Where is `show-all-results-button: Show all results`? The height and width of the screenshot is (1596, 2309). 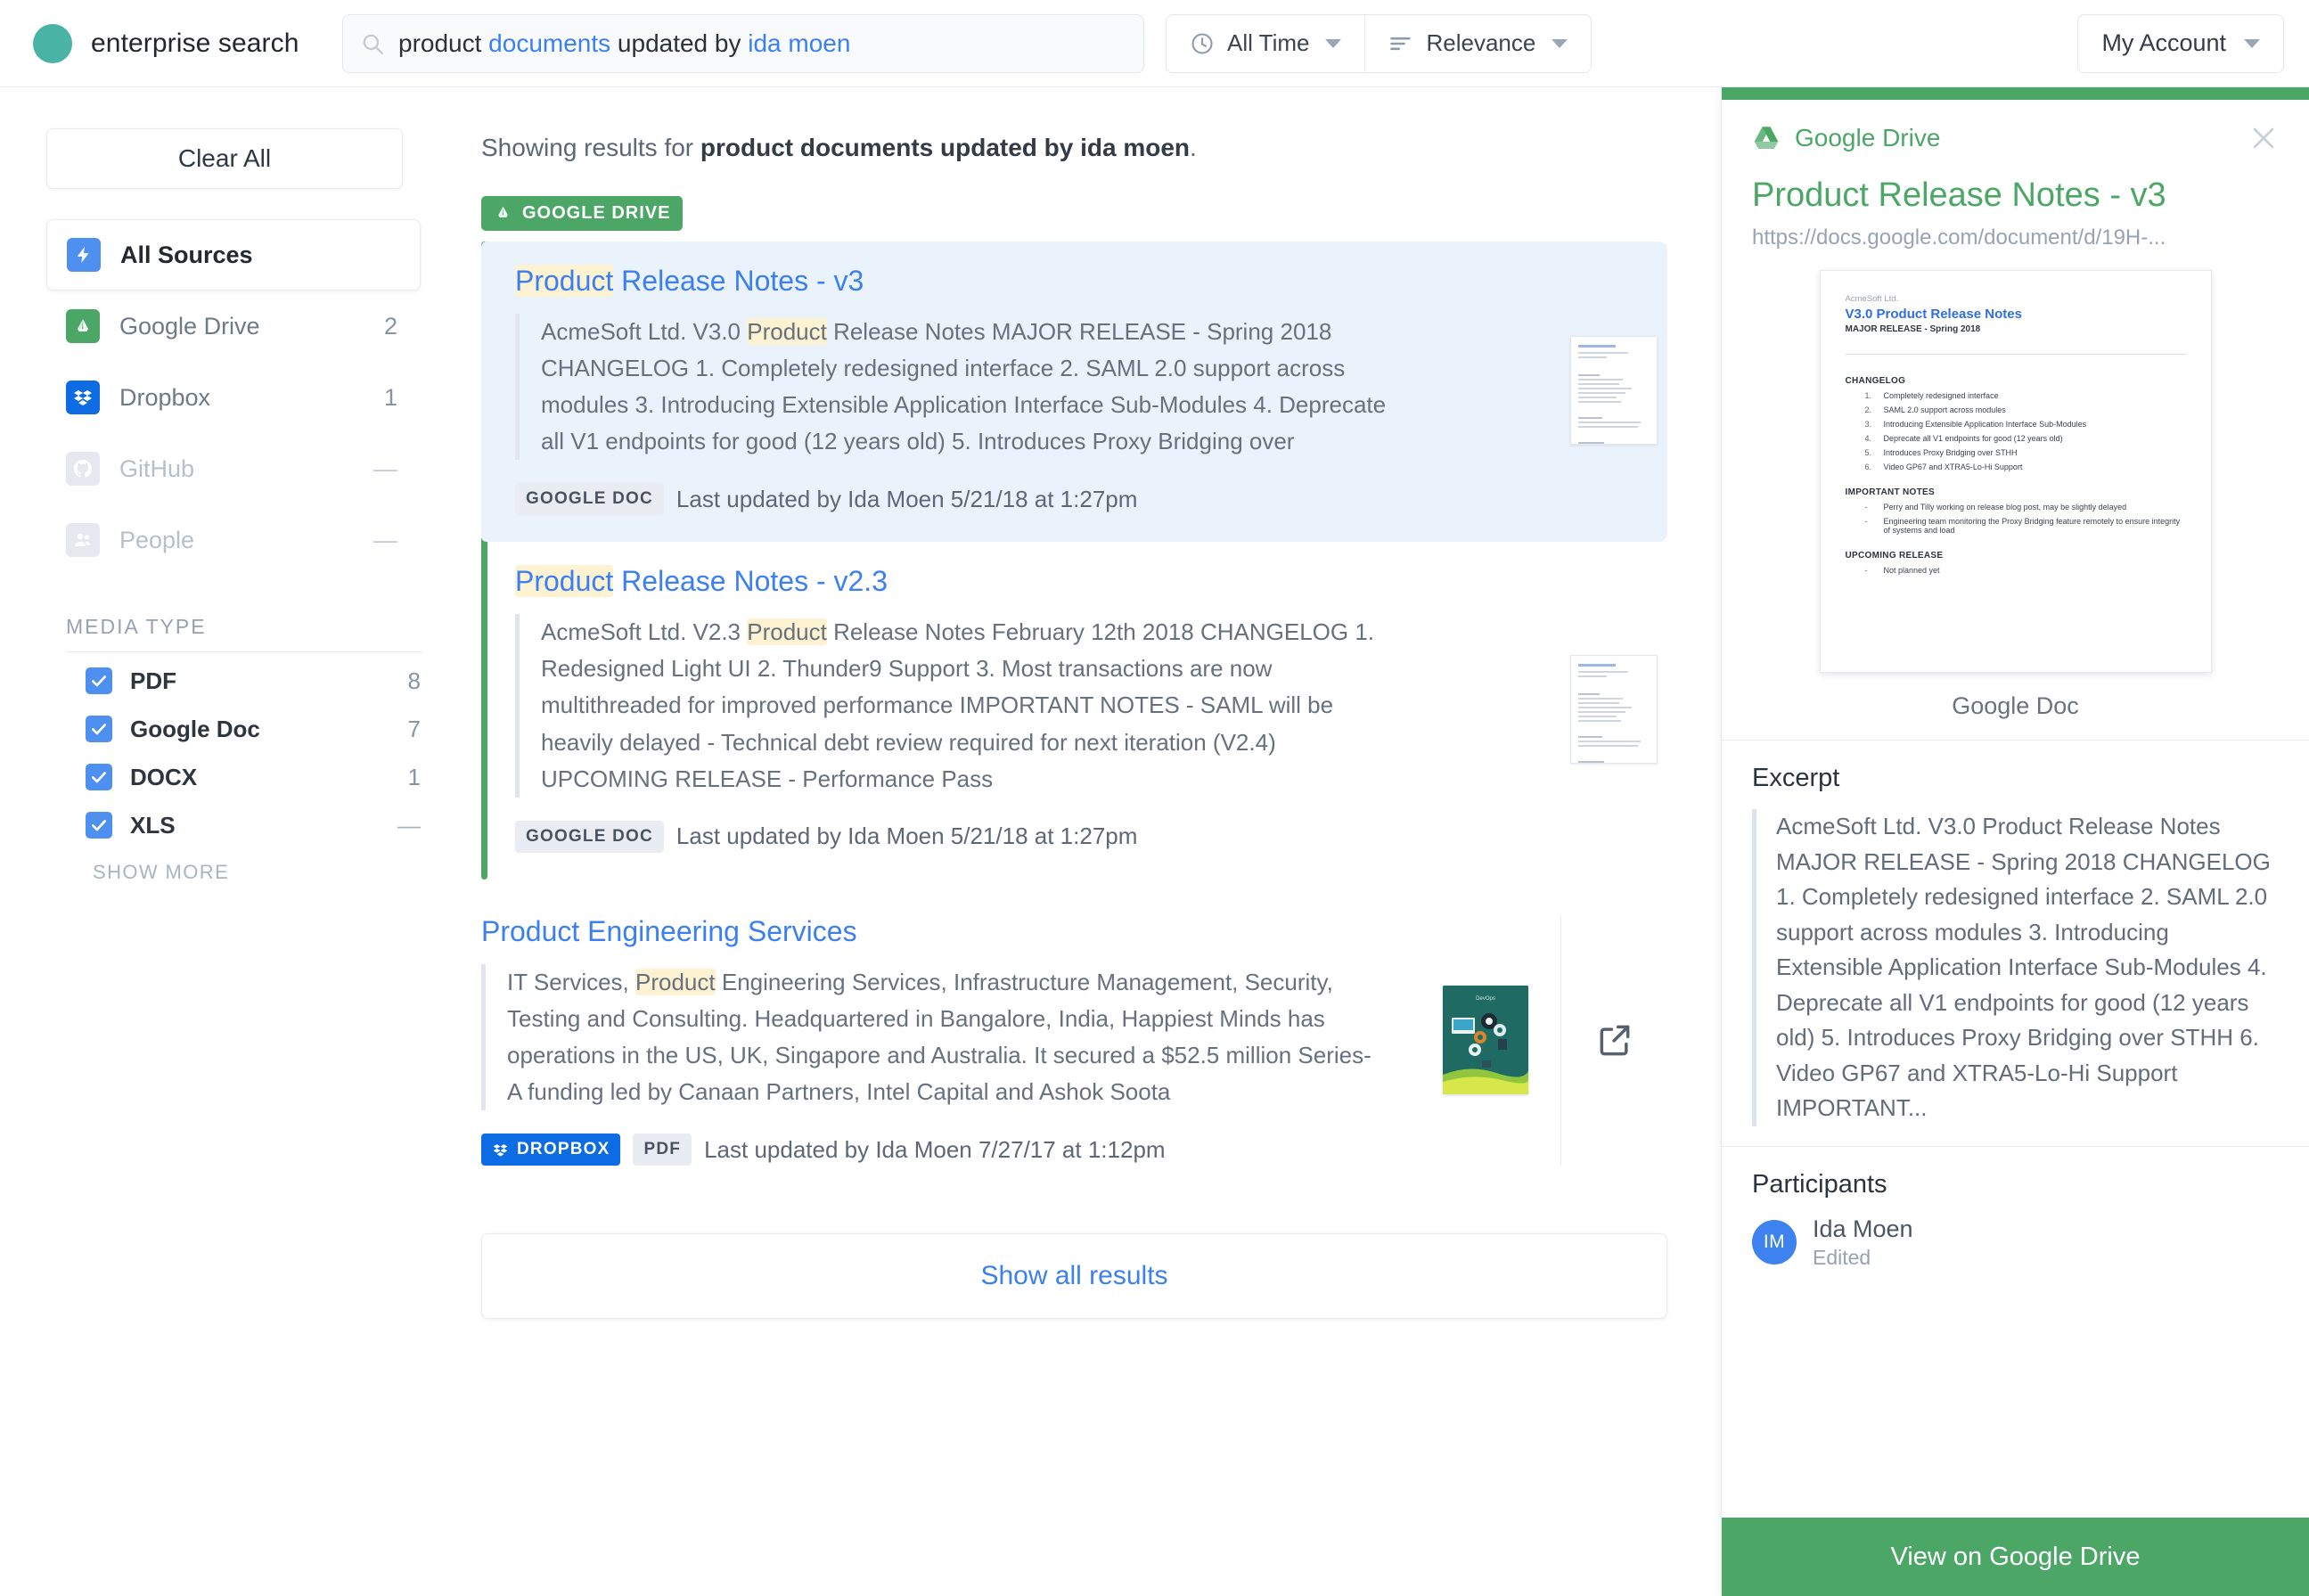 show-all-results-button: Show all results is located at coordinates (1074, 1276).